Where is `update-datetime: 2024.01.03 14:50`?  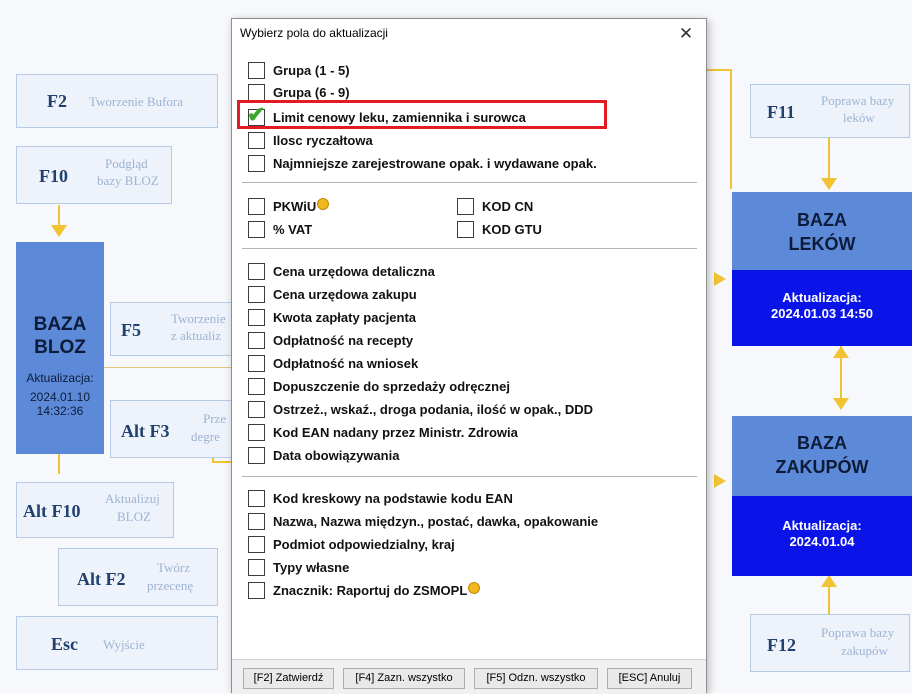 update-datetime: 2024.01.03 14:50 is located at coordinates (822, 313).